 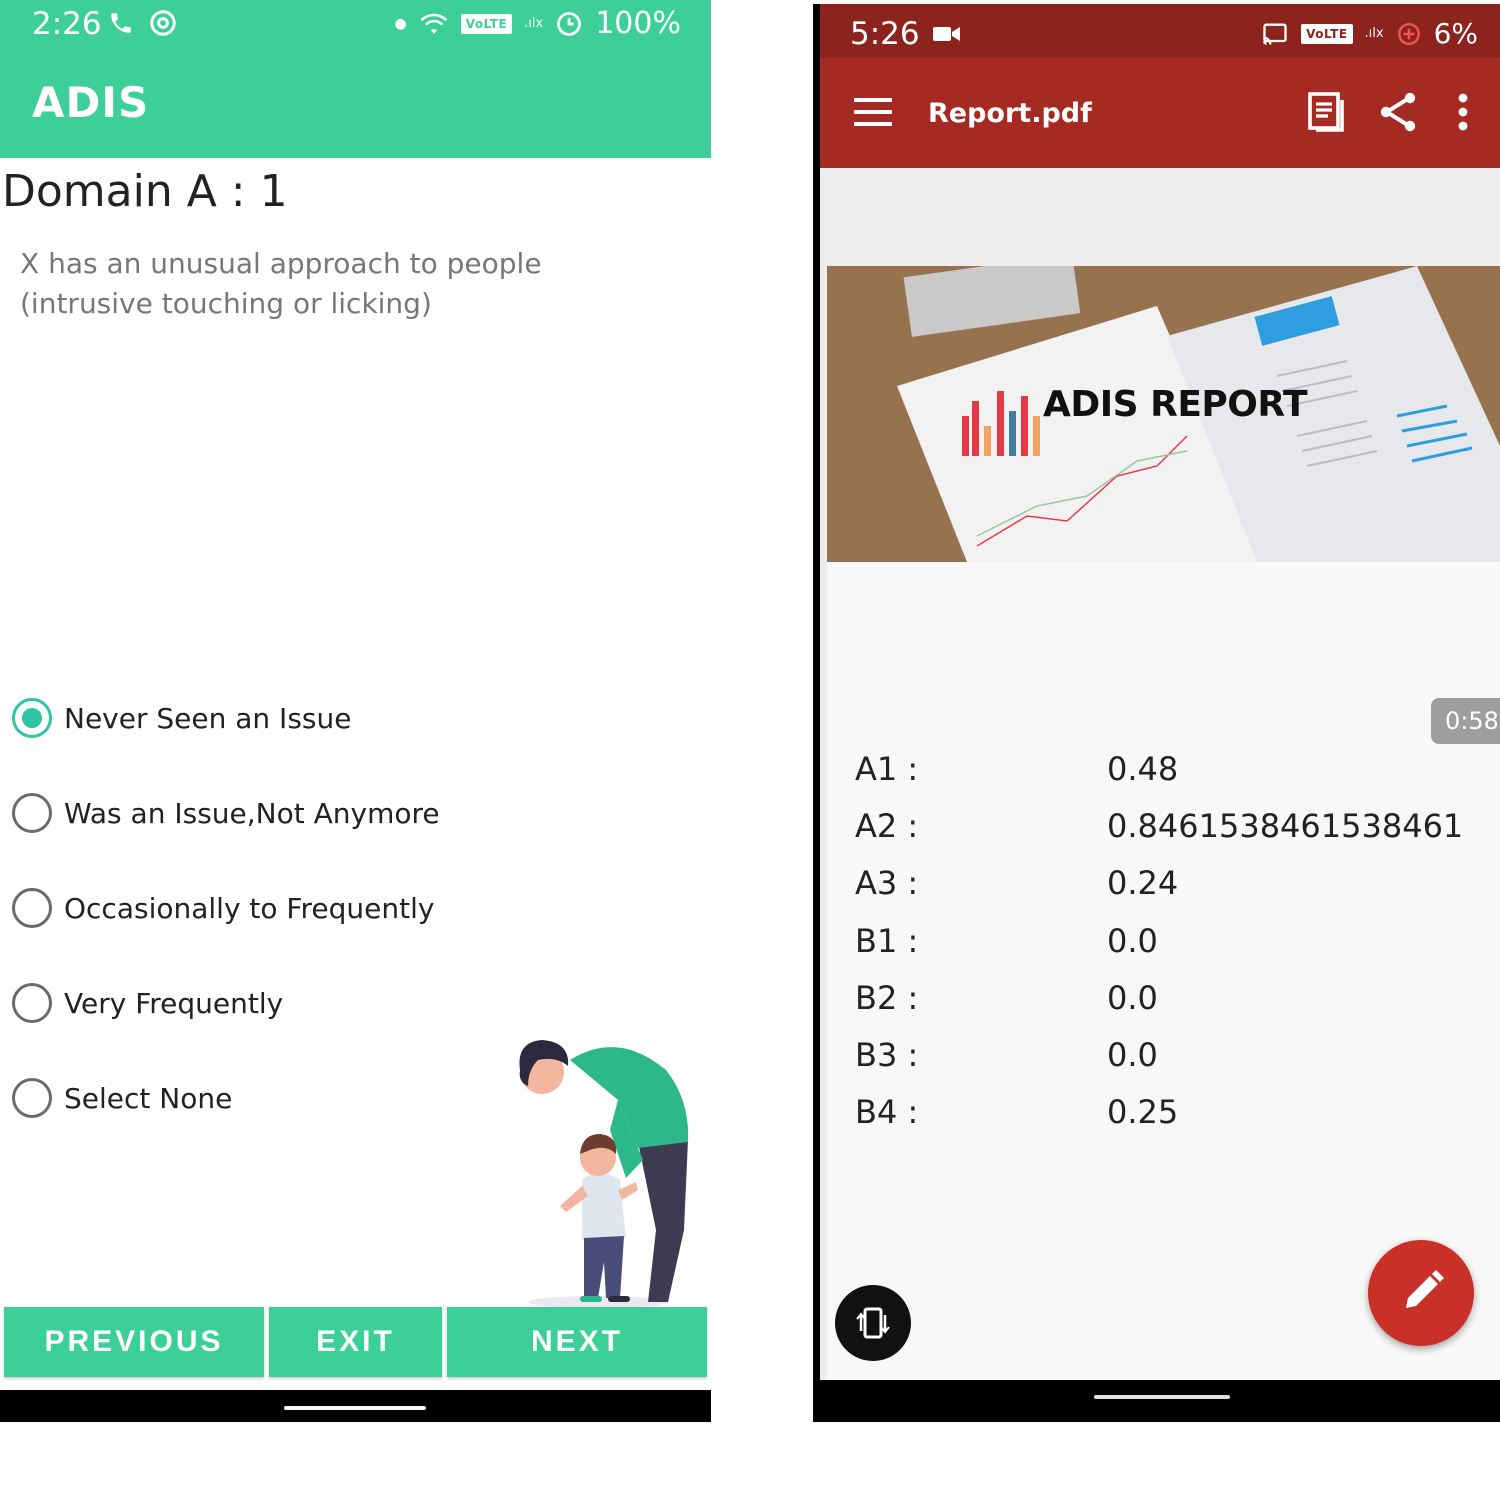 I want to click on option-label: Was an Issue,Not Anymore, so click(x=252, y=813).